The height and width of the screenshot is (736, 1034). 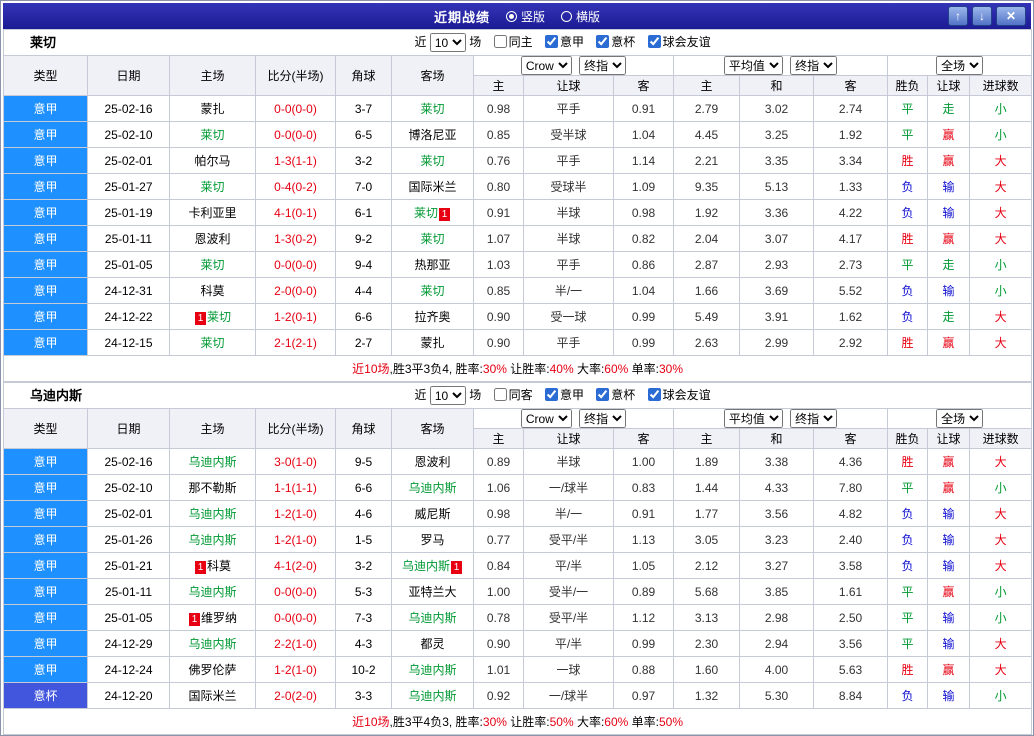 I want to click on home-team-cell: 佛罗伦萨, so click(x=212, y=669).